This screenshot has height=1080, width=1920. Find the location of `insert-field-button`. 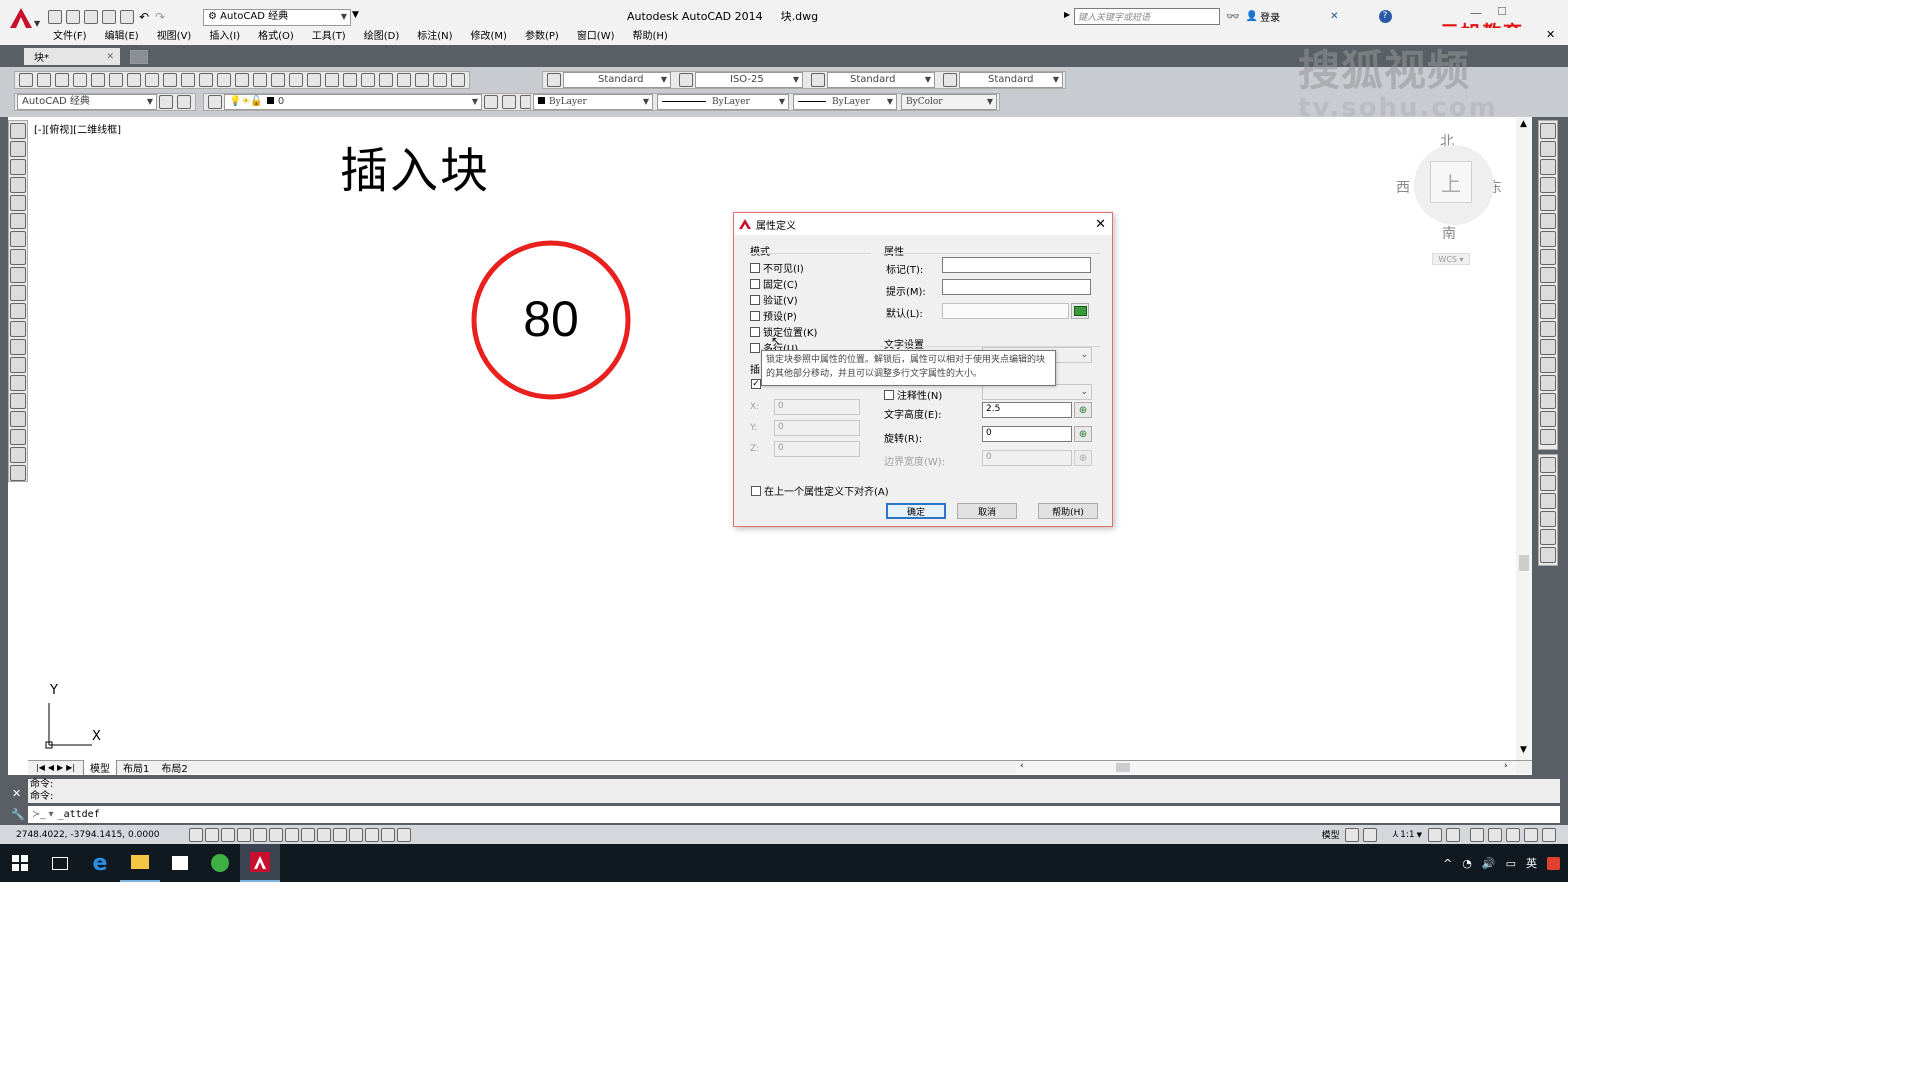

insert-field-button is located at coordinates (1080, 311).